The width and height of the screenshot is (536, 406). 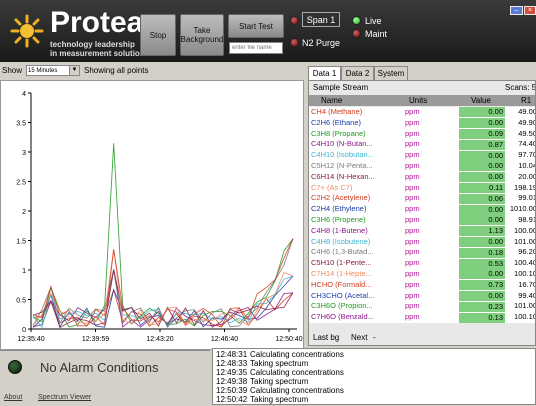 What do you see at coordinates (422, 296) in the screenshot?
I see `table-row: CH3CHO (Acetal... ppm 0.00 99.40` at bounding box center [422, 296].